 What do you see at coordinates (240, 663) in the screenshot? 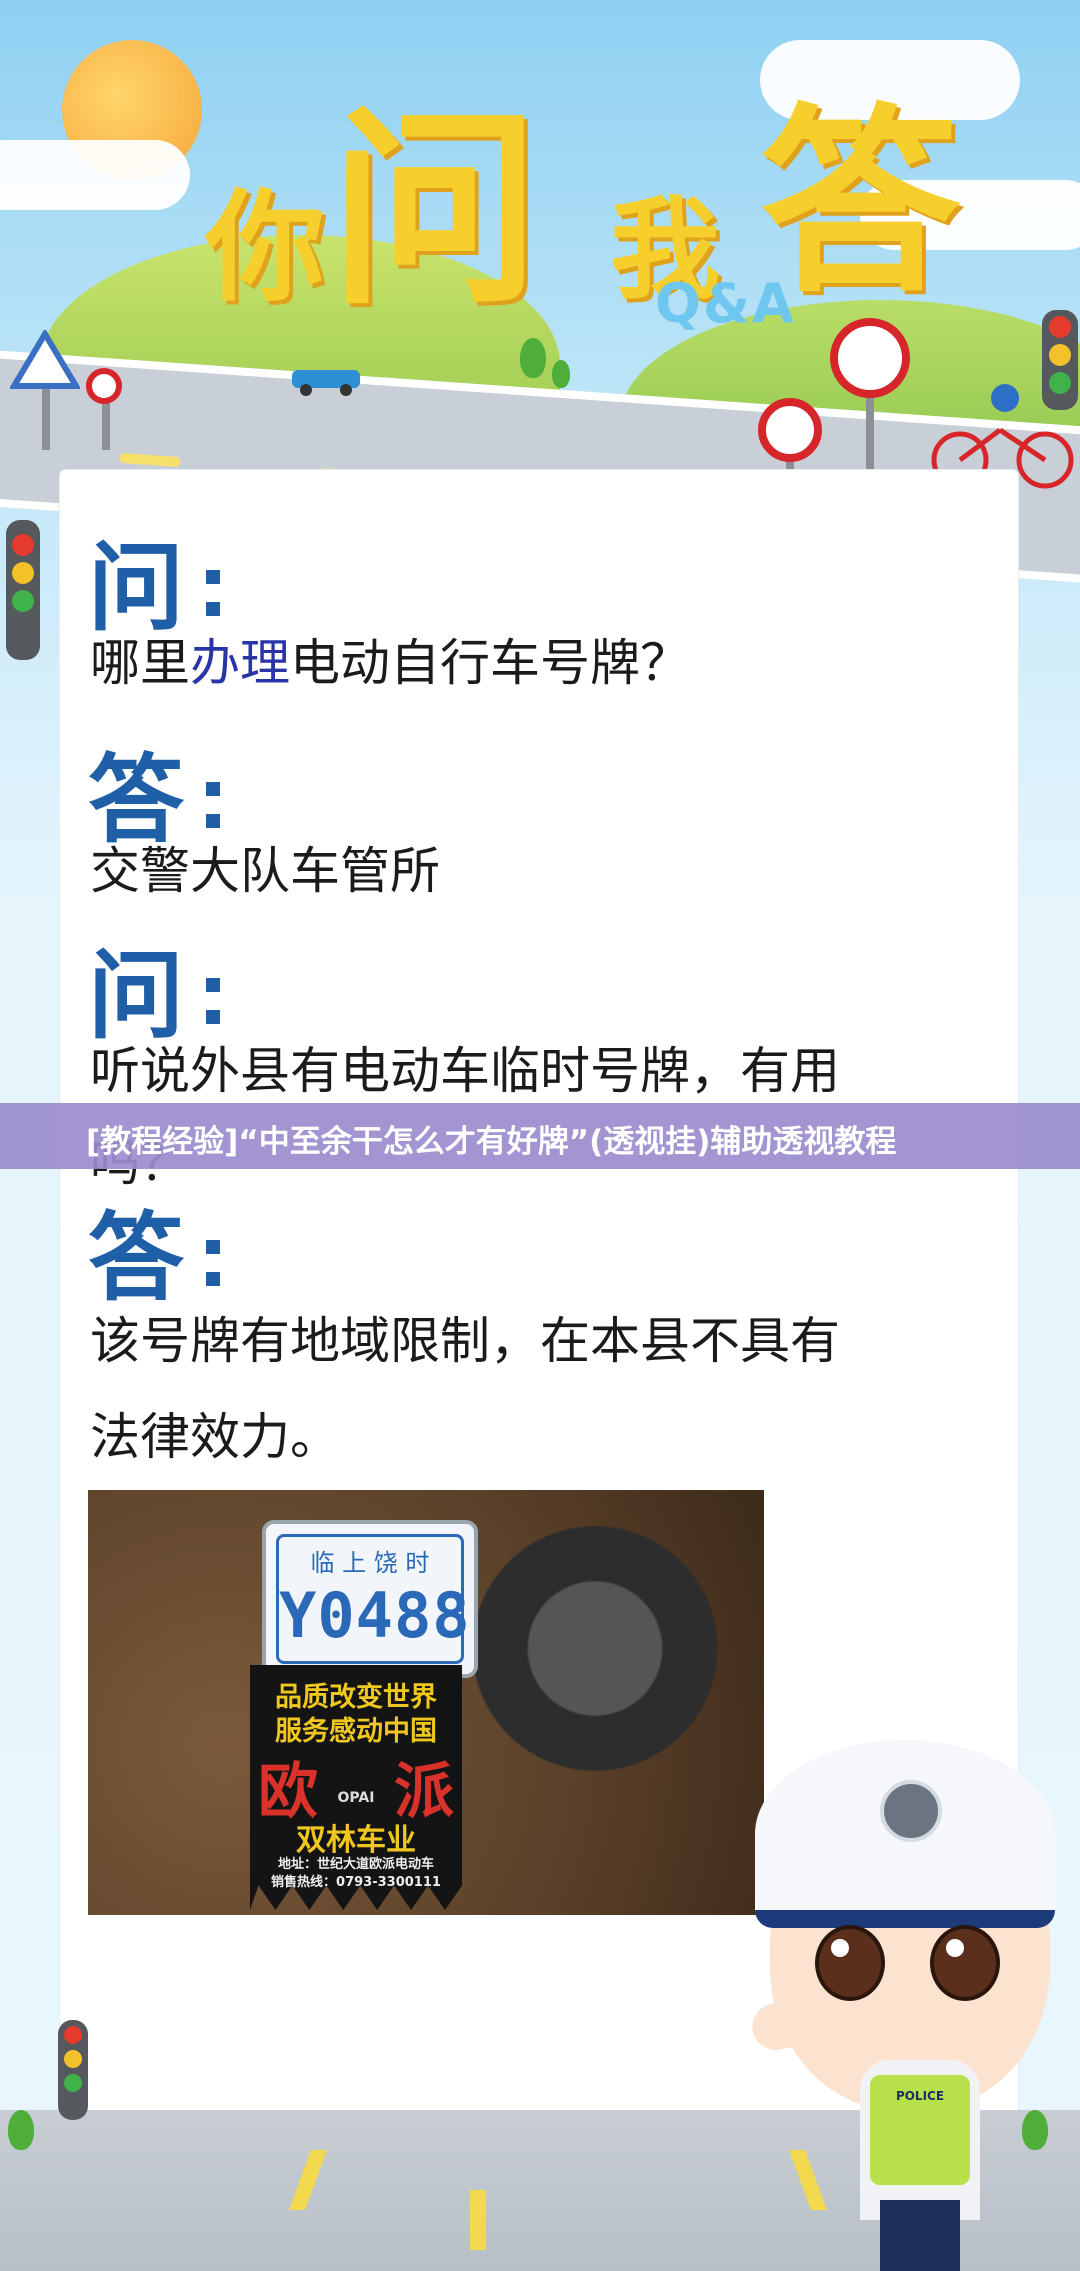
I see `highlight-text: 办理` at bounding box center [240, 663].